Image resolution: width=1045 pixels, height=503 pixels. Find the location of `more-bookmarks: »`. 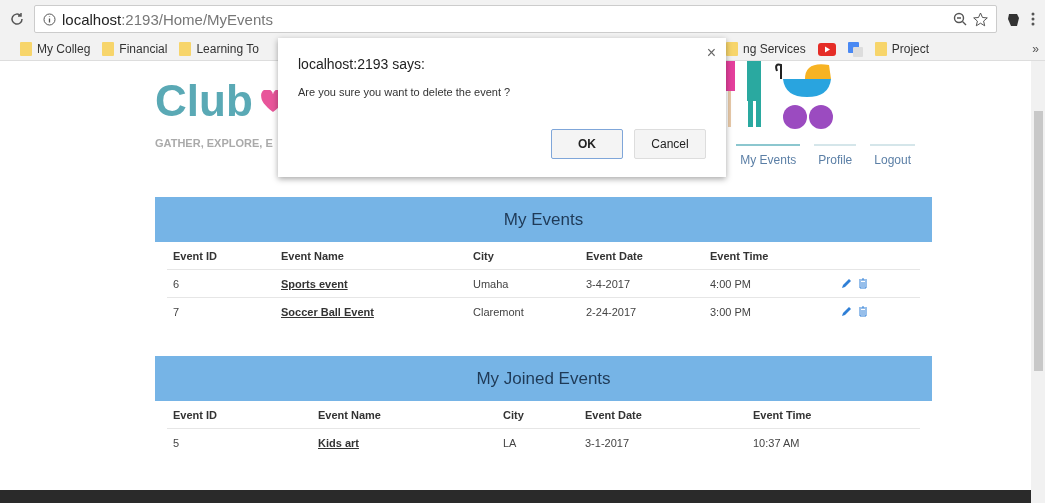

more-bookmarks: » is located at coordinates (1035, 49).